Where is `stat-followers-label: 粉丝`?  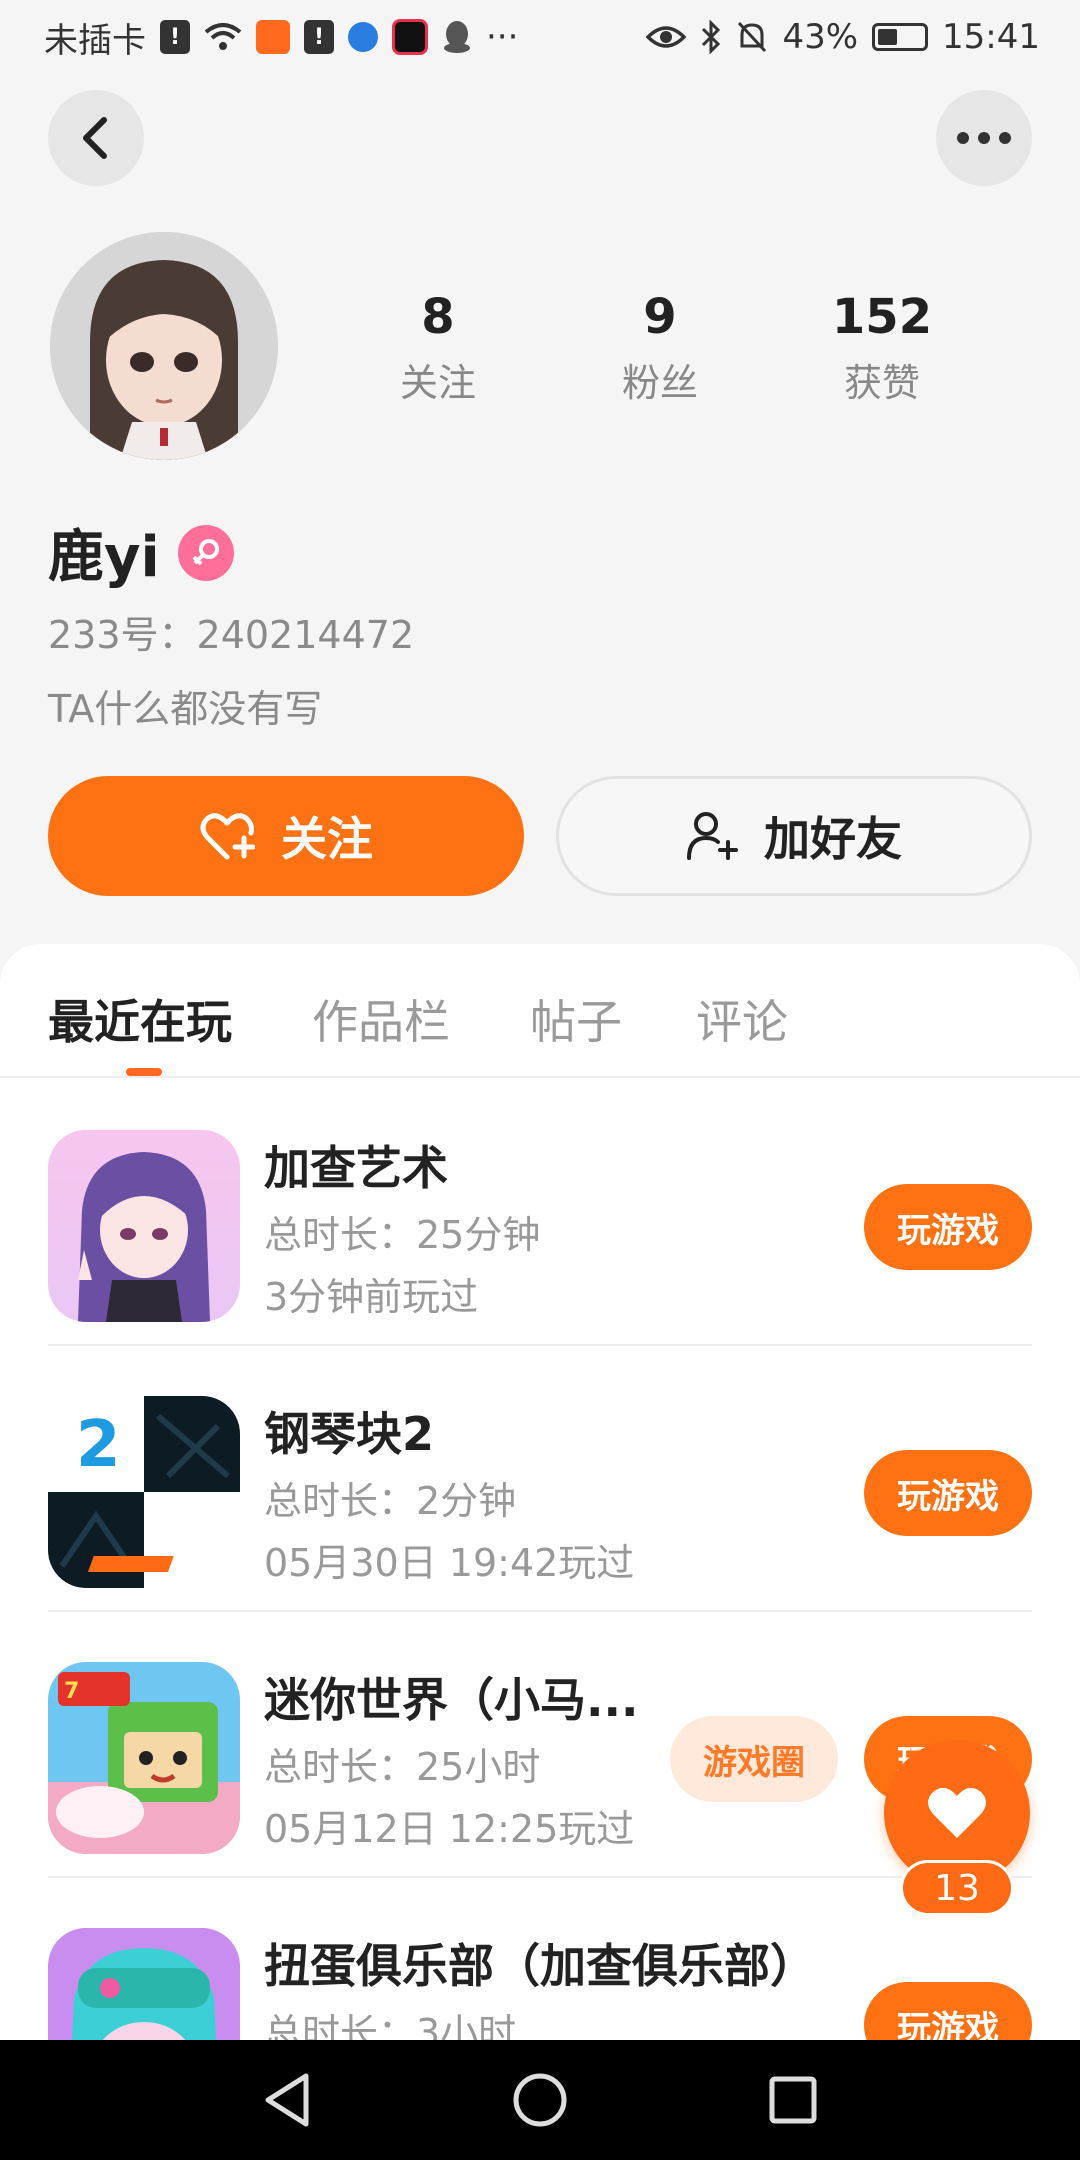
stat-followers-label: 粉丝 is located at coordinates (659, 383).